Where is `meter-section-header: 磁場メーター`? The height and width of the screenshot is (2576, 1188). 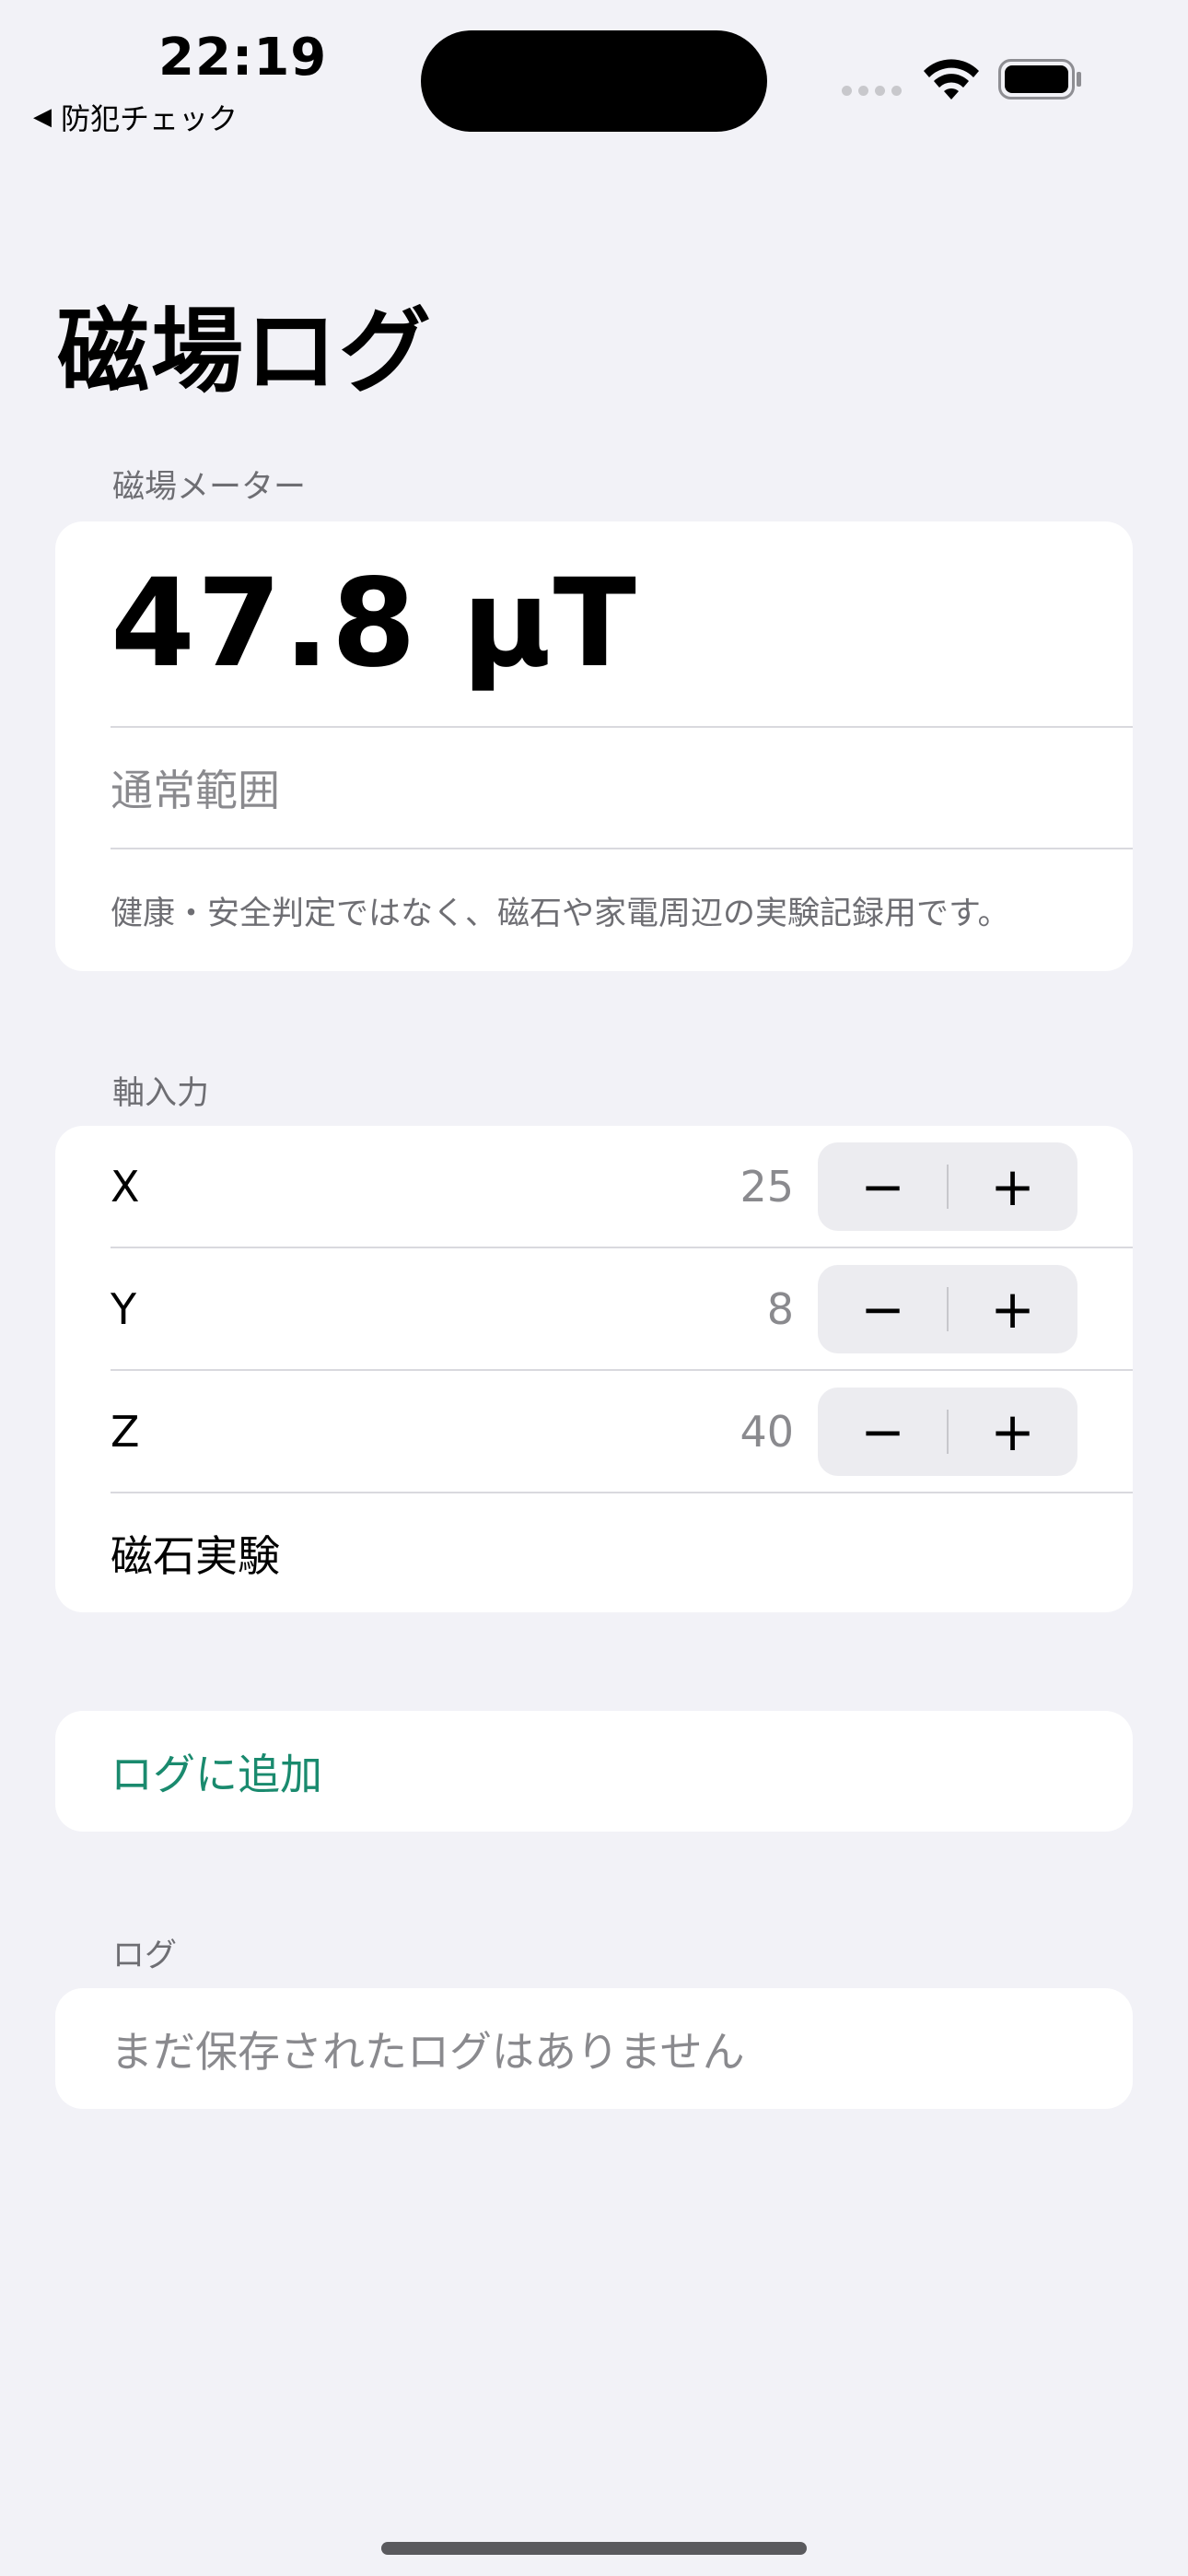
meter-section-header: 磁場メーター is located at coordinates (209, 487).